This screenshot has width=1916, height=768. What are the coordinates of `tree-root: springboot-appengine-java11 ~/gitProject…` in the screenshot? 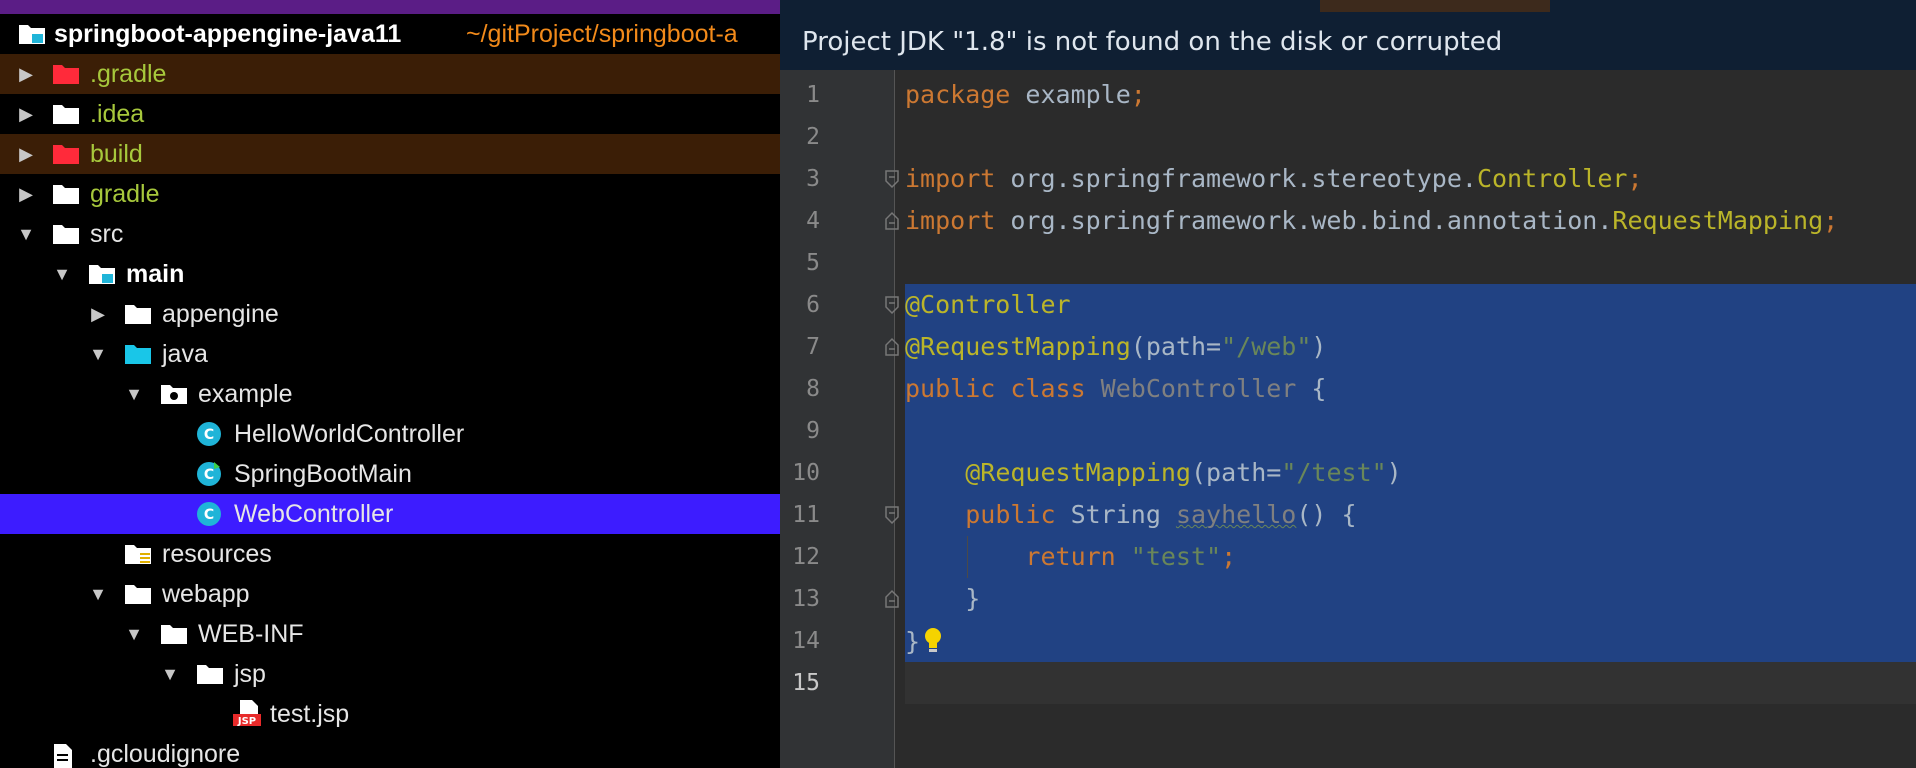 It's located at (390, 34).